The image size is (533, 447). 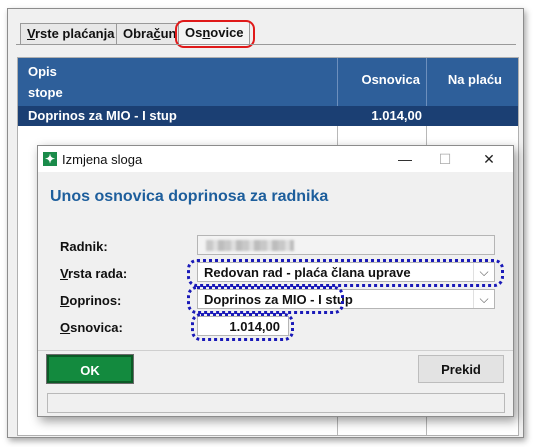 What do you see at coordinates (405, 159) in the screenshot?
I see `minimize-button: —` at bounding box center [405, 159].